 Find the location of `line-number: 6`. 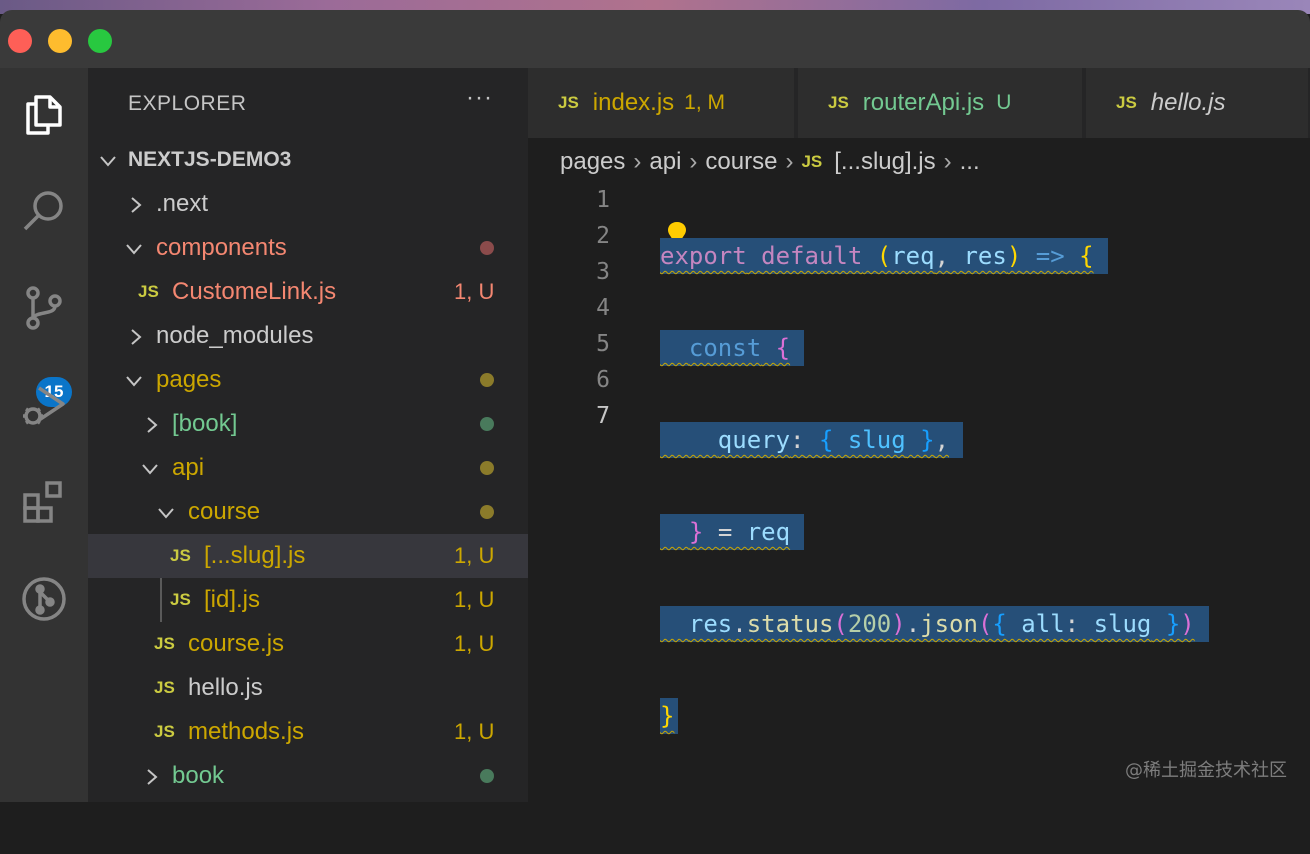

line-number: 6 is located at coordinates (603, 380).